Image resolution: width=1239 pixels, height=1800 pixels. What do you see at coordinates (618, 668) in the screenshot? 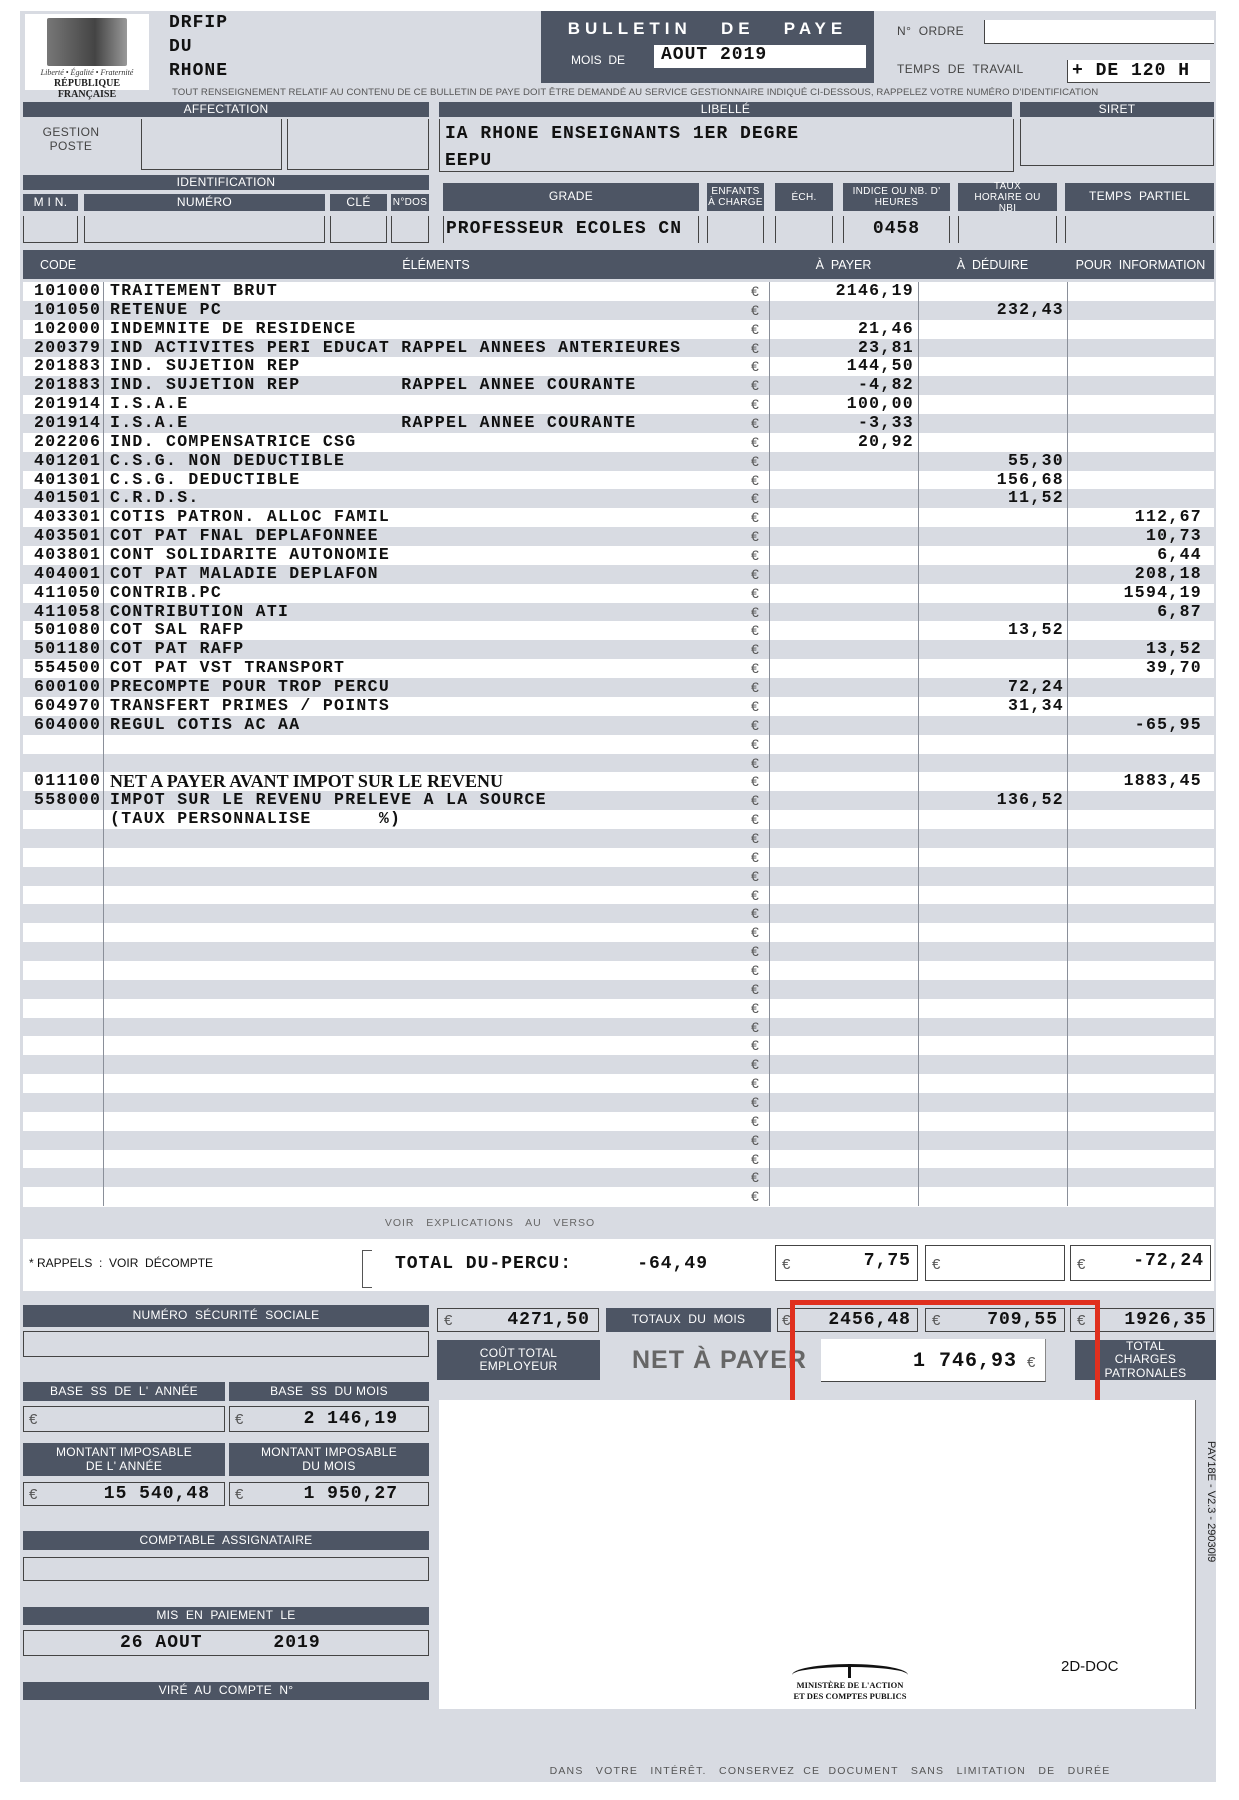
I see `table-row: 554500 COT PAT VST TRANSPORT 39,70 €` at bounding box center [618, 668].